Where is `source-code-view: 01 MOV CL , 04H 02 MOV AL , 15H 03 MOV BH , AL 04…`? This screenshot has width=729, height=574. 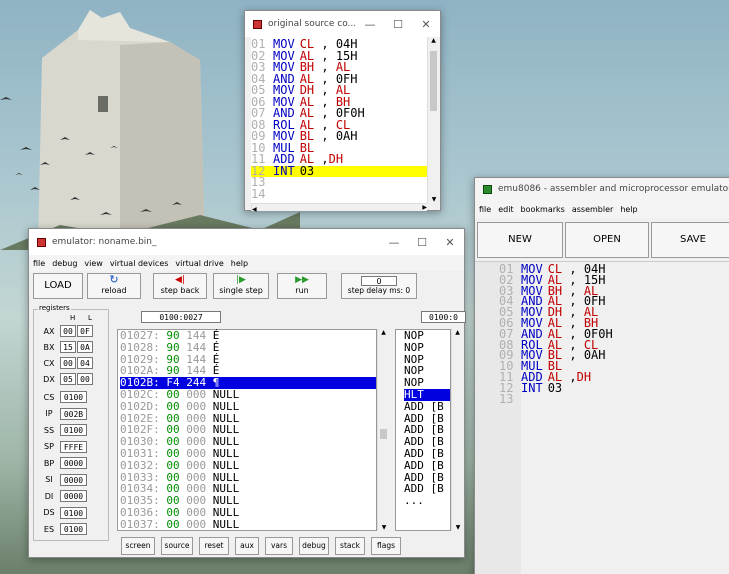 source-code-view: 01 MOV CL , 04H 02 MOV AL , 15H 03 MOV BH , AL 04… is located at coordinates (339, 120).